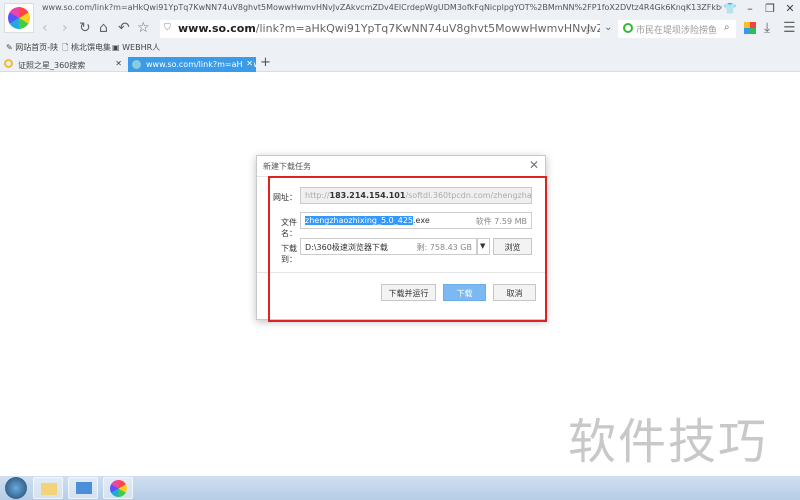  I want to click on home-icon: ⌂, so click(103, 28).